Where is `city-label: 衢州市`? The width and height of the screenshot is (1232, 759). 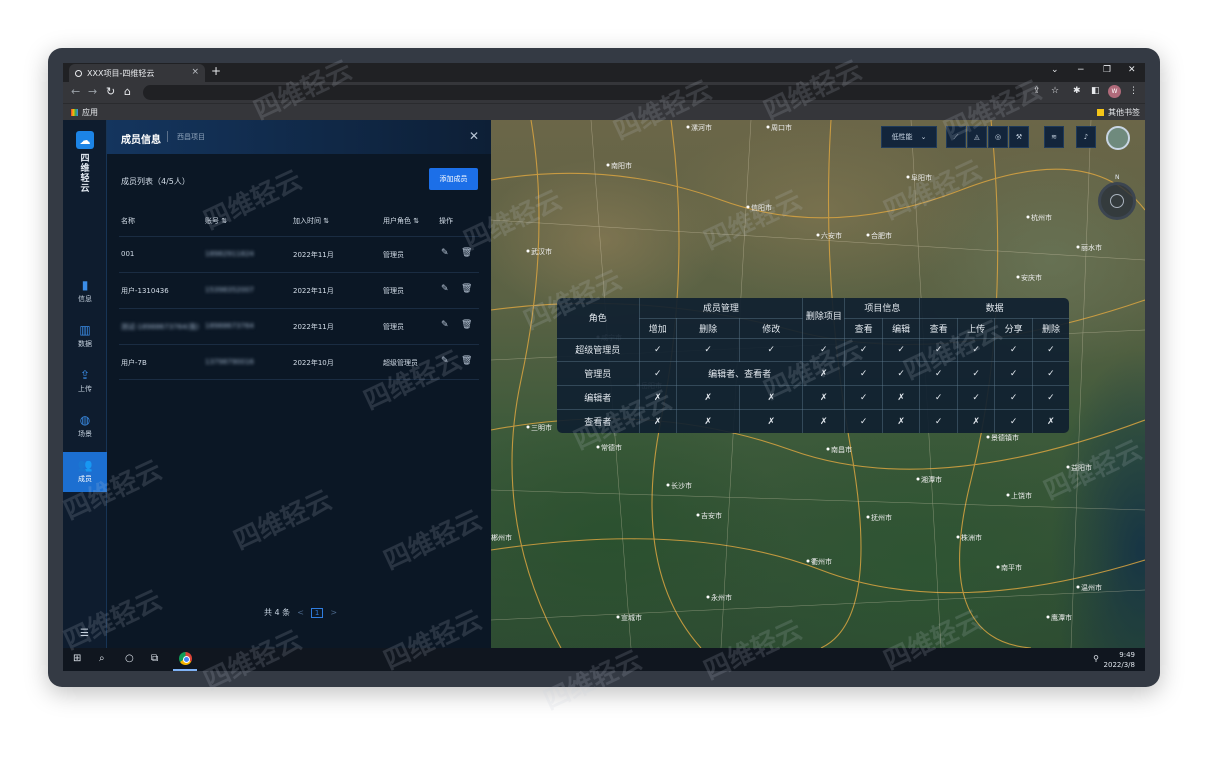 city-label: 衢州市 is located at coordinates (821, 561).